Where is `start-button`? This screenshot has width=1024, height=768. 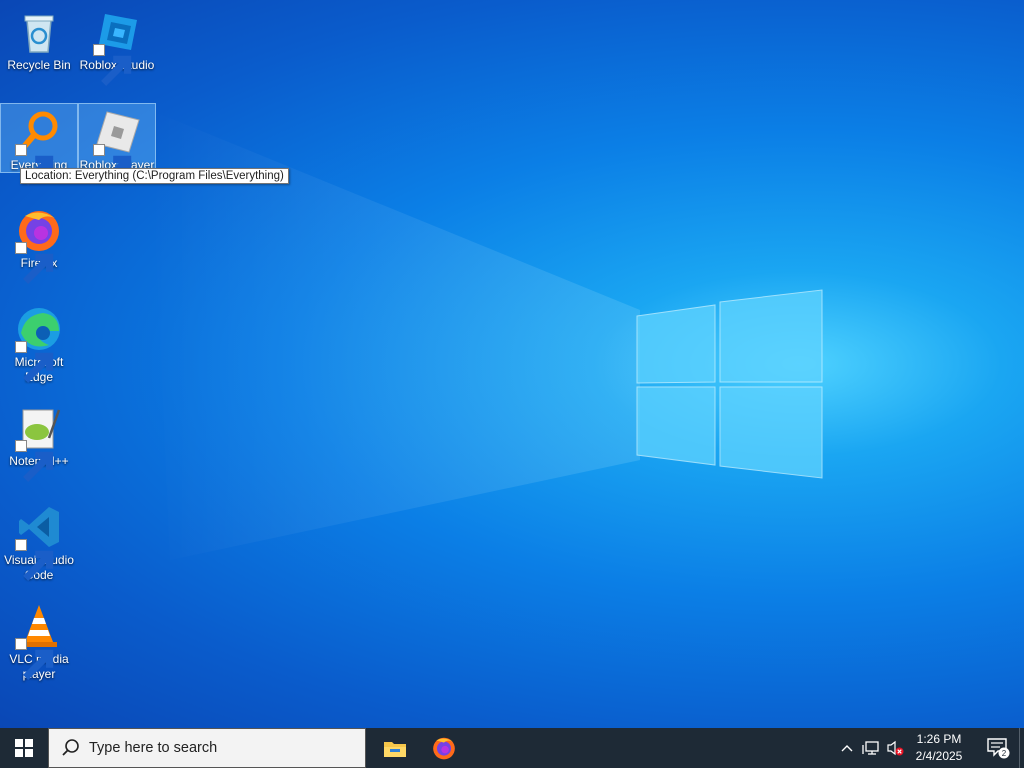 start-button is located at coordinates (24, 748).